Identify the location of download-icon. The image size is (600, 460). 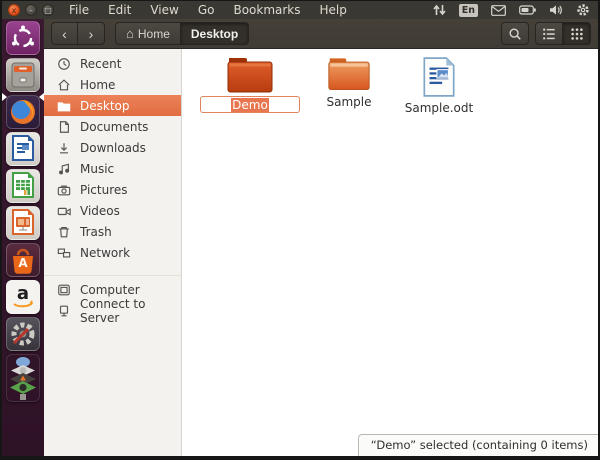
(64, 147).